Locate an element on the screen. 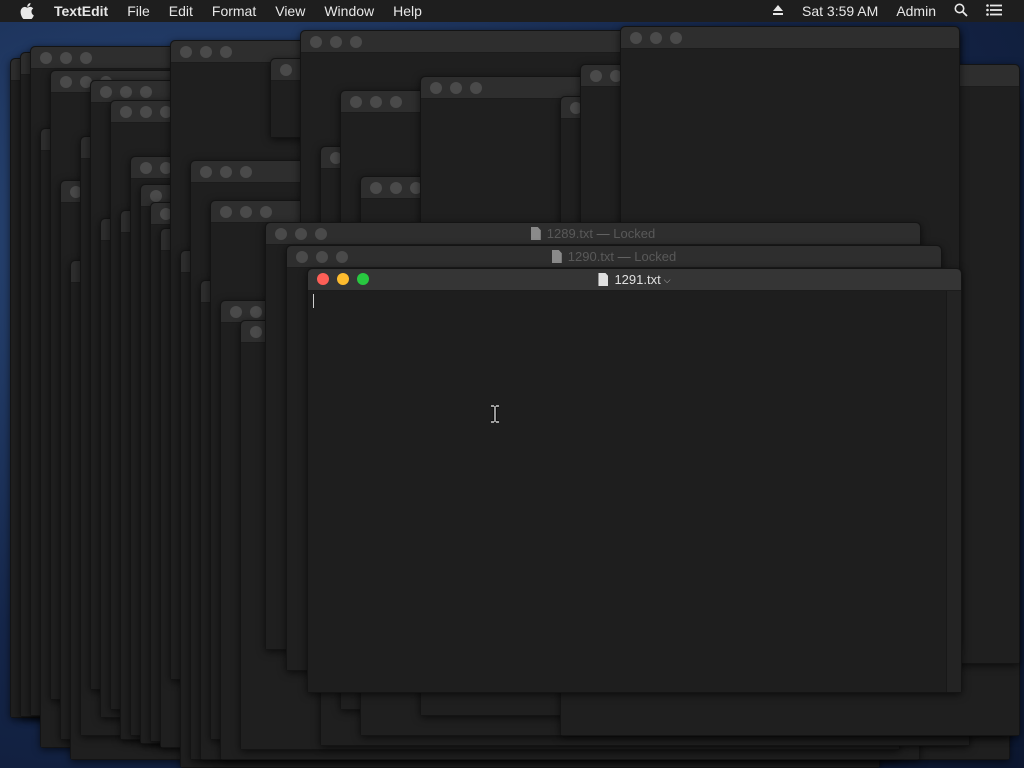 Image resolution: width=1024 pixels, height=768 pixels. window-title: 1290.txt — Locked is located at coordinates (614, 256).